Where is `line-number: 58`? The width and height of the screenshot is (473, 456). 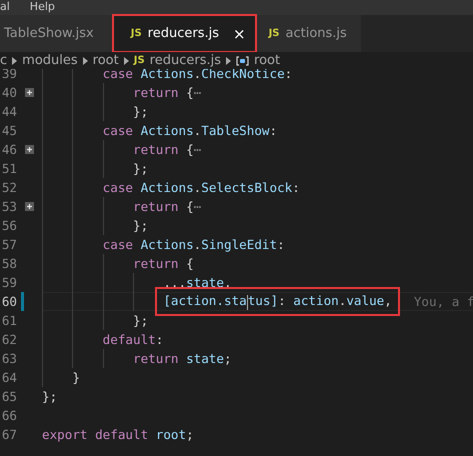 line-number: 58 is located at coordinates (8, 263).